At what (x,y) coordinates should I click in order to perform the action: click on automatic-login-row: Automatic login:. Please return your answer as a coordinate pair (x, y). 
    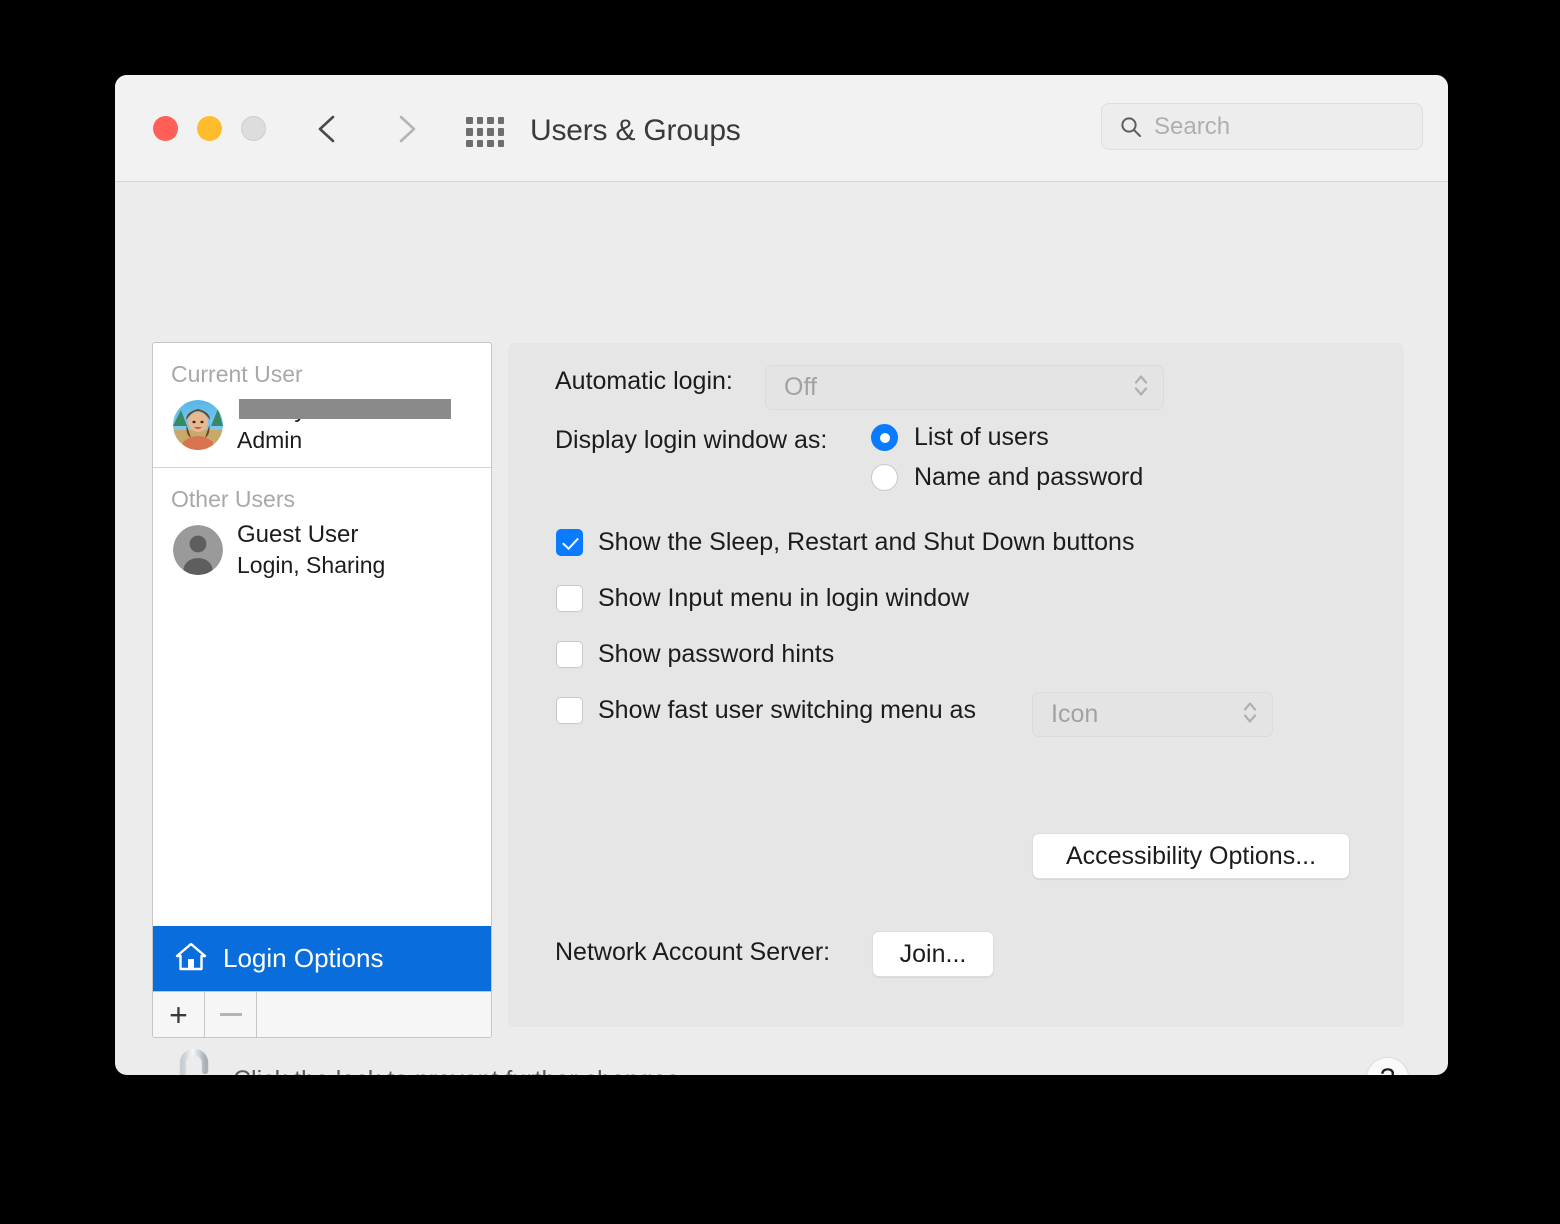
    Looking at the image, I should click on (644, 381).